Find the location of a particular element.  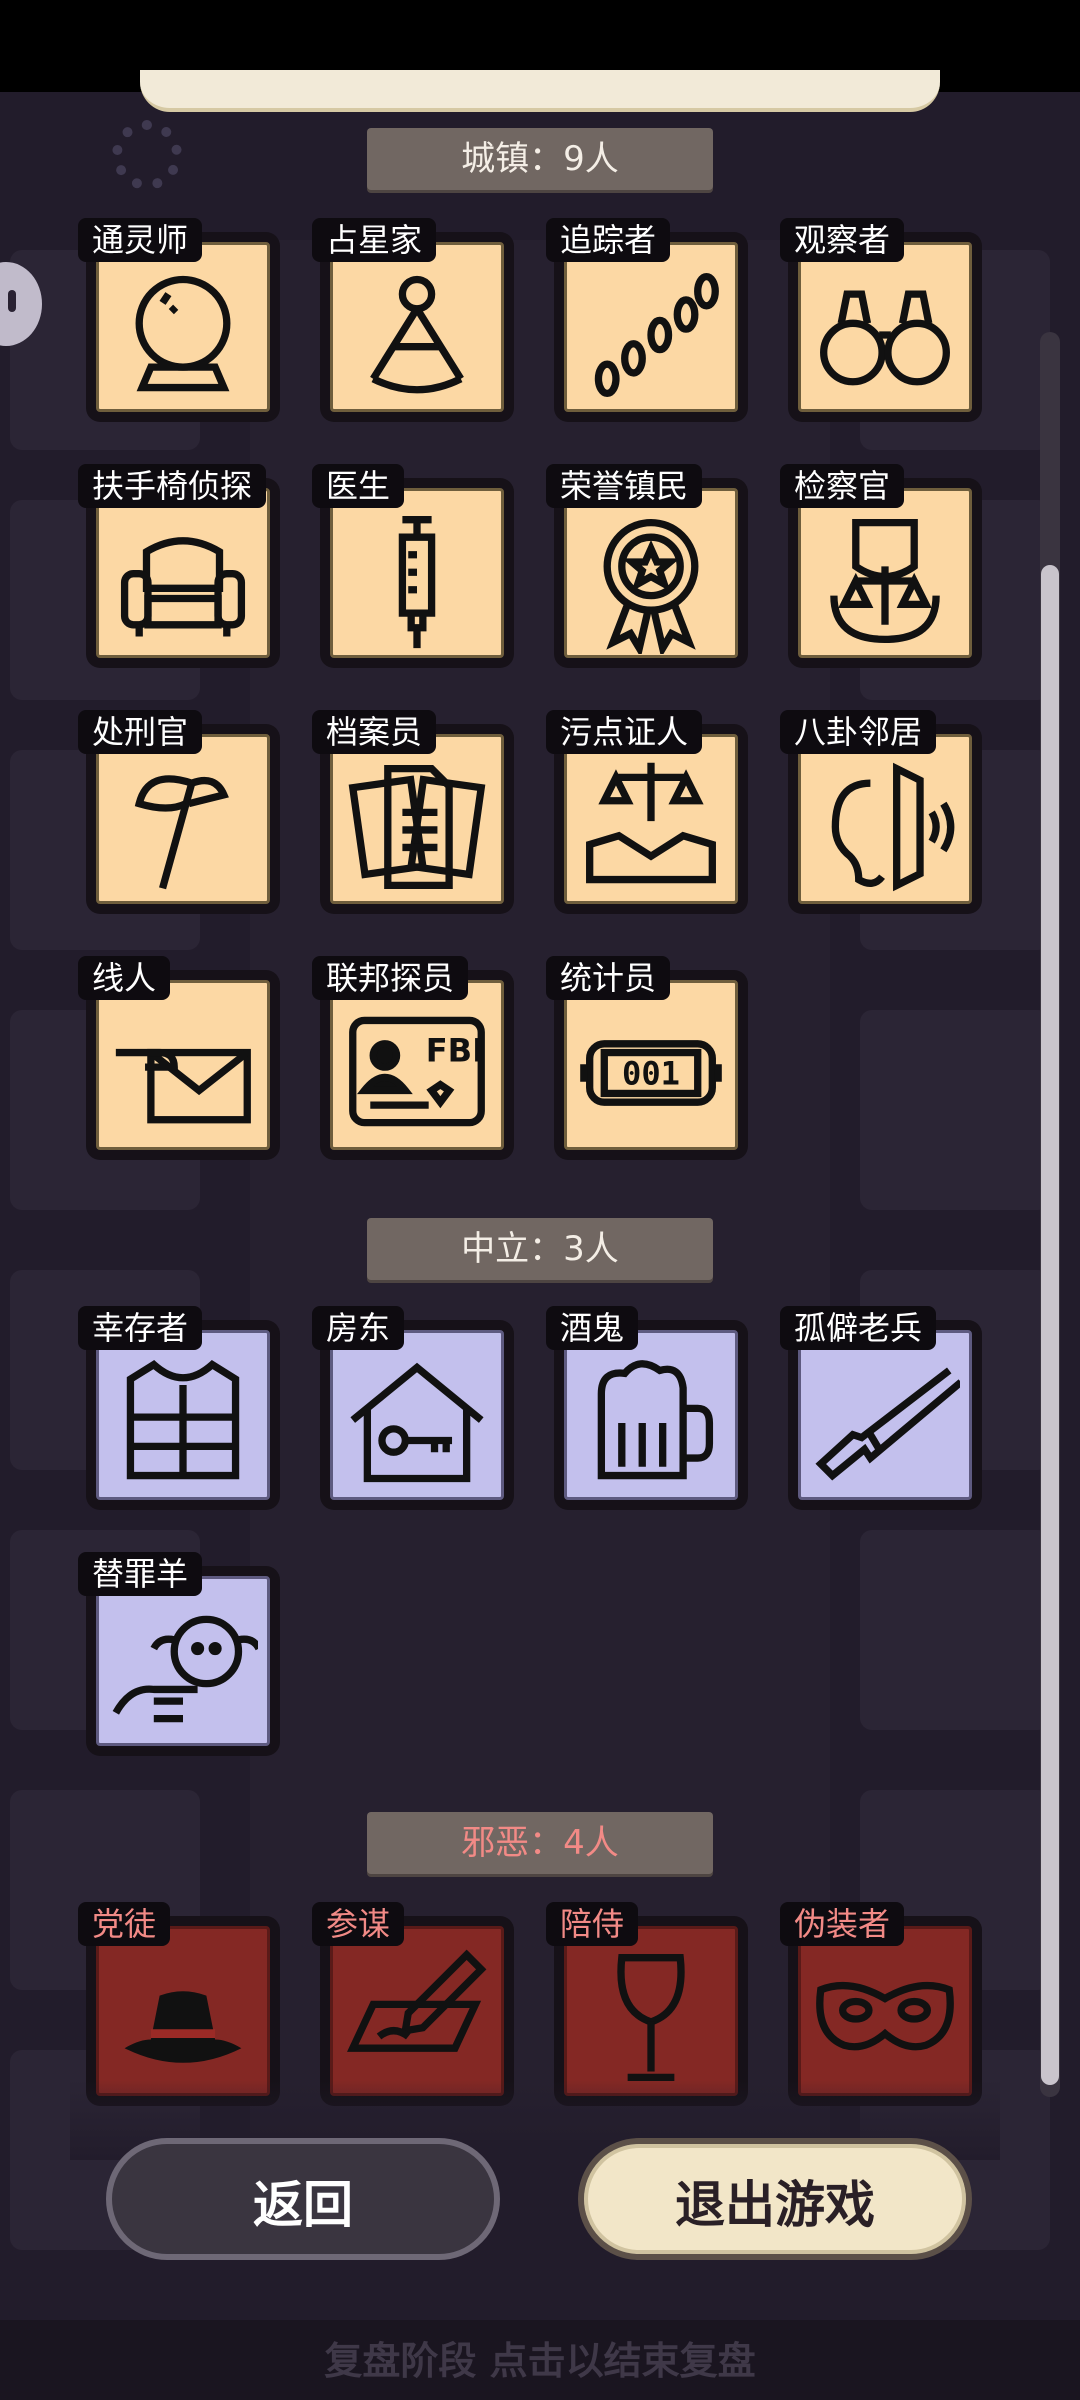

scrollbar-thumb is located at coordinates (1050, 1325).